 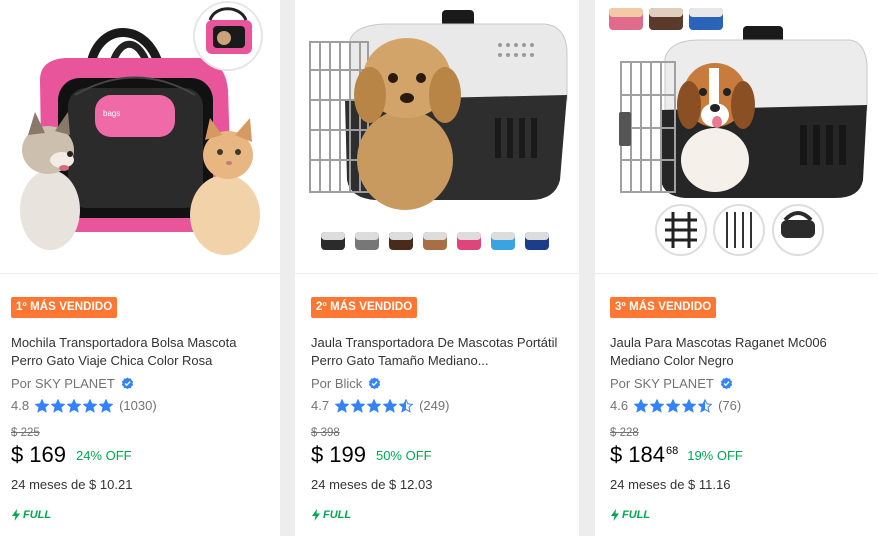 What do you see at coordinates (111, 113) in the screenshot?
I see `svg-text: bags` at bounding box center [111, 113].